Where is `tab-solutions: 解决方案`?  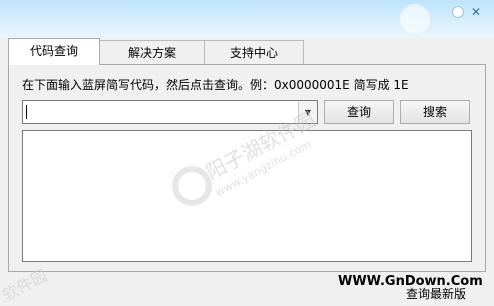
tab-solutions: 解决方案 is located at coordinates (152, 52).